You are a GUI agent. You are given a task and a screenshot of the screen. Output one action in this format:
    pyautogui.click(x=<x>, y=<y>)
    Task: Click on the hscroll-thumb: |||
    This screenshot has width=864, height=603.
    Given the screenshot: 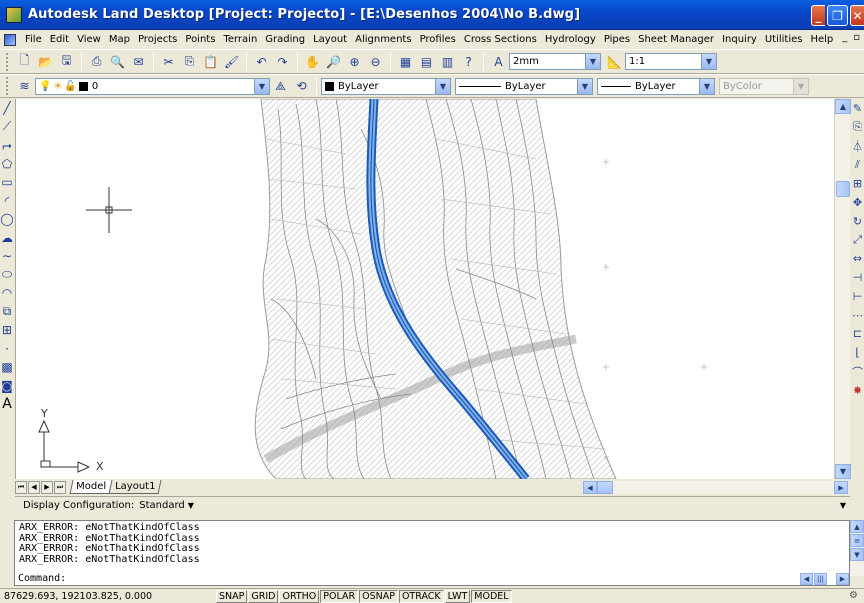 What is the action you would take?
    pyautogui.click(x=820, y=579)
    